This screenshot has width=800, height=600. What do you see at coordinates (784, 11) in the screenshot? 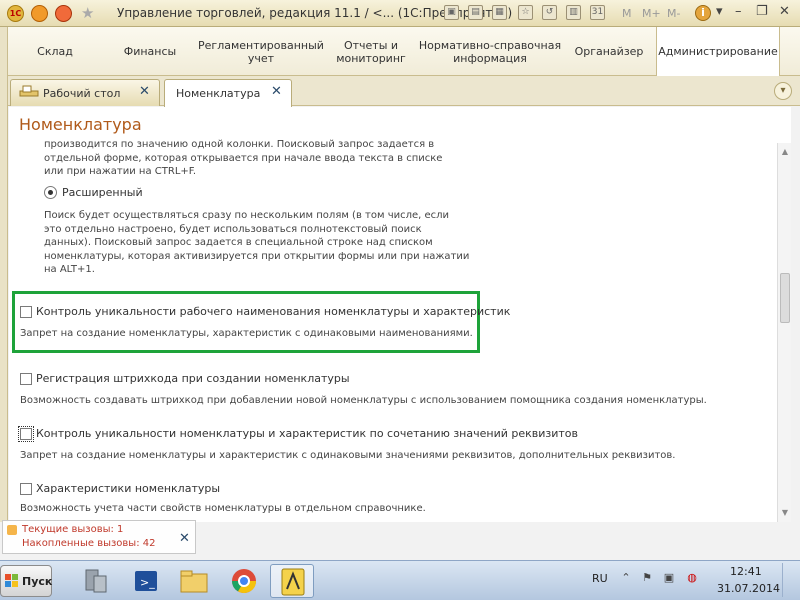
I see `close-window-button: ✕` at bounding box center [784, 11].